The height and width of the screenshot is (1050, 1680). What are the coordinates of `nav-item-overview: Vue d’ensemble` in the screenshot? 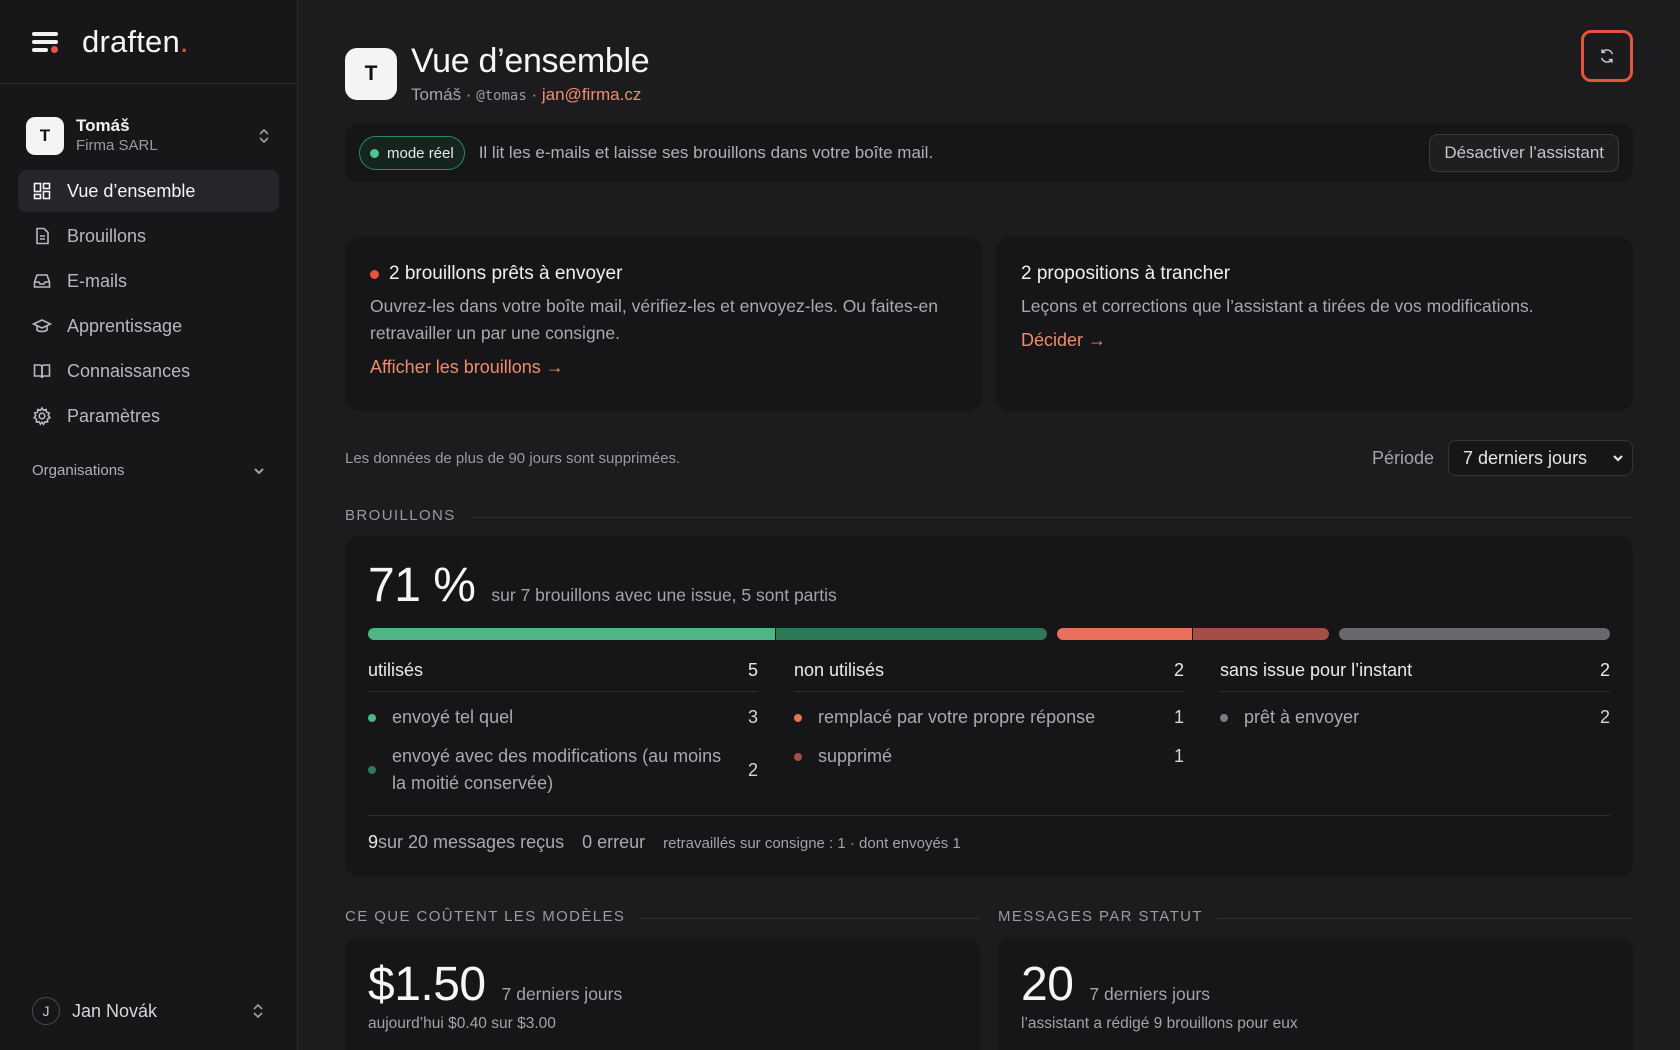 It's located at (148, 191).